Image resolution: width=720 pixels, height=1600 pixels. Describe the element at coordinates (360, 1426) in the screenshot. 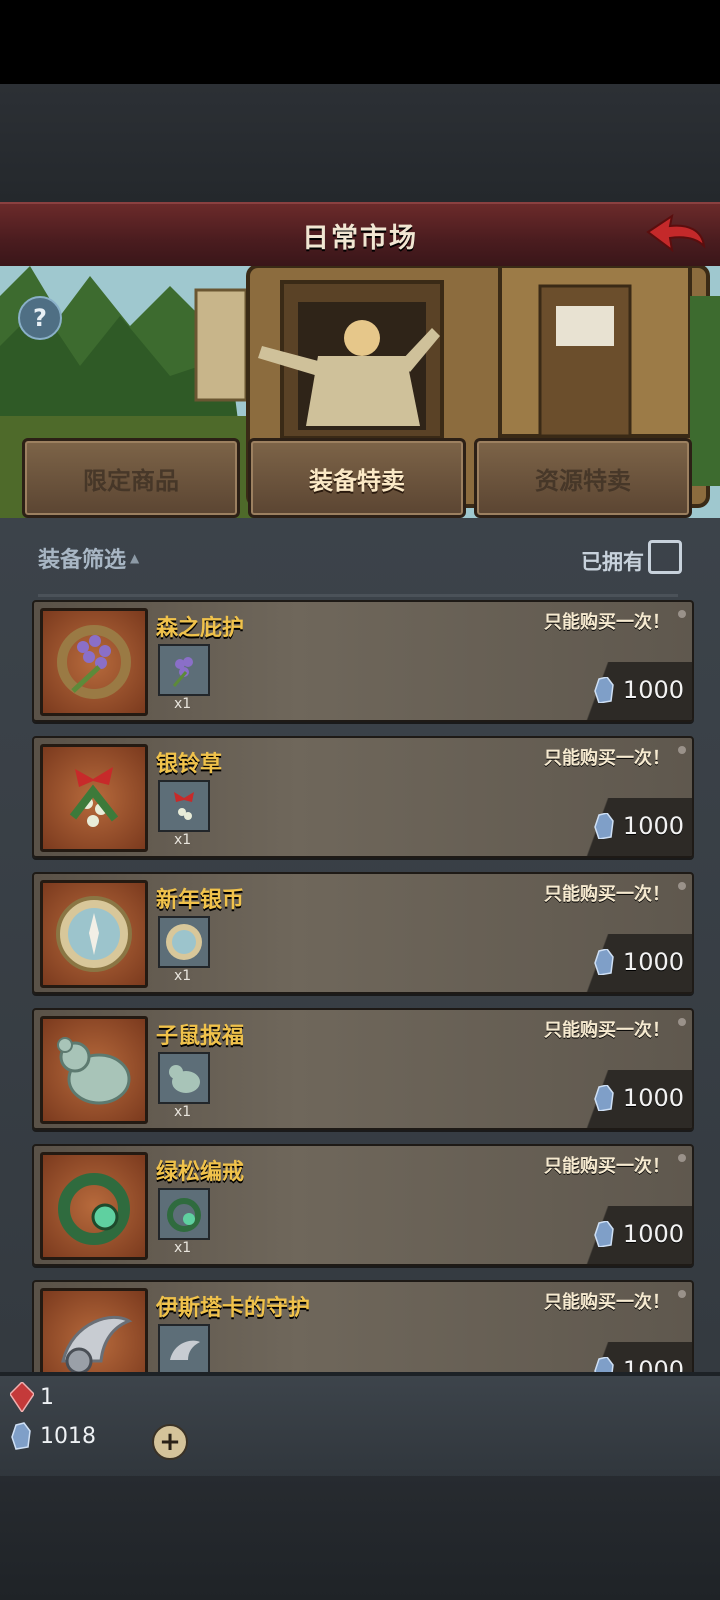

I see `resource-bar: 1 1018 +` at that location.